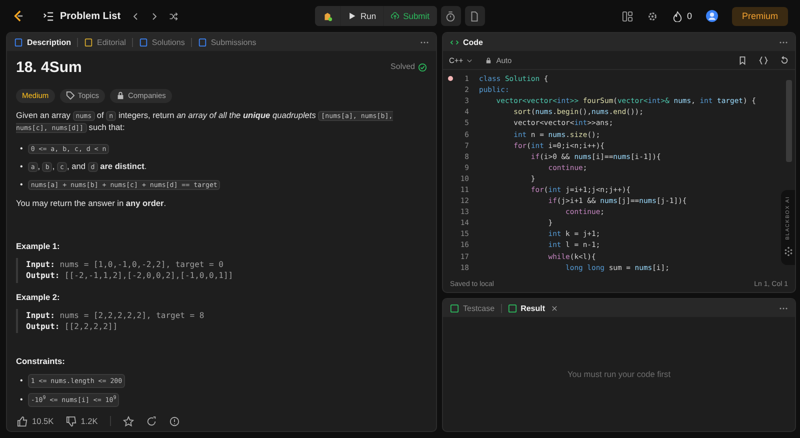 The width and height of the screenshot is (800, 438). What do you see at coordinates (41, 361) in the screenshot?
I see `constraints-heading: Constraints:` at bounding box center [41, 361].